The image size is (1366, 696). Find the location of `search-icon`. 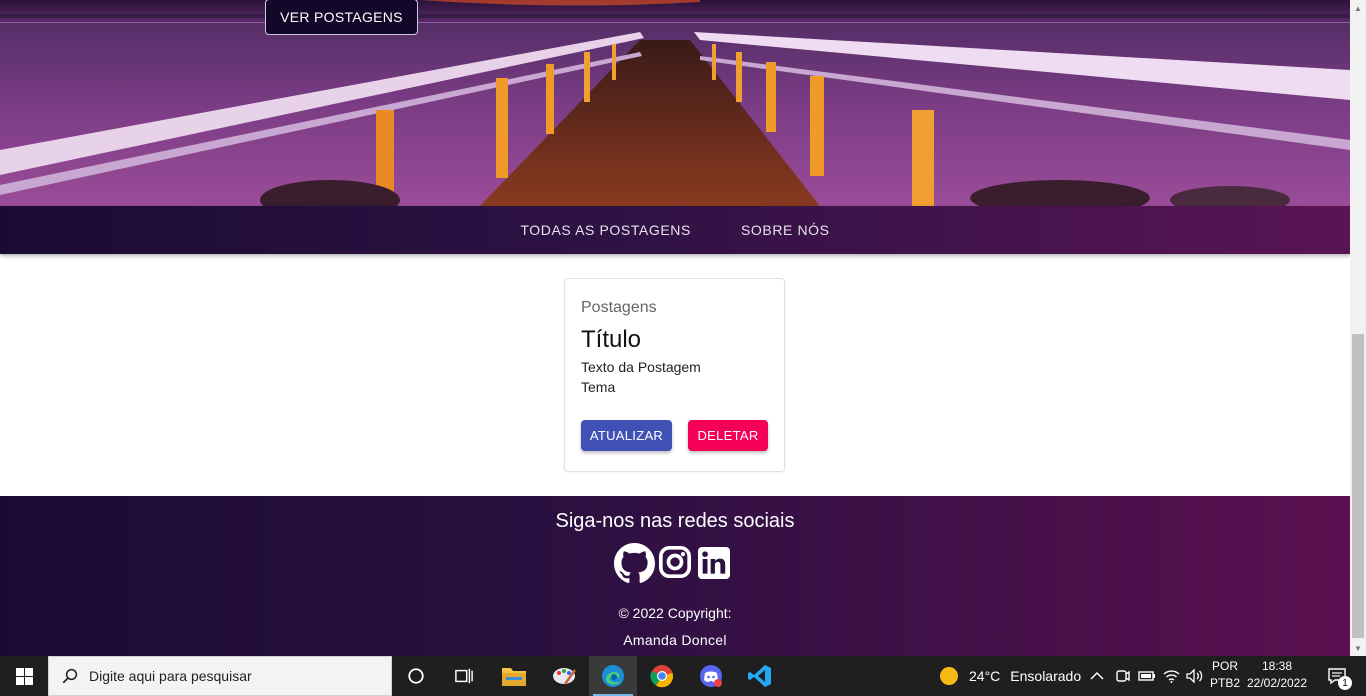

search-icon is located at coordinates (70, 676).